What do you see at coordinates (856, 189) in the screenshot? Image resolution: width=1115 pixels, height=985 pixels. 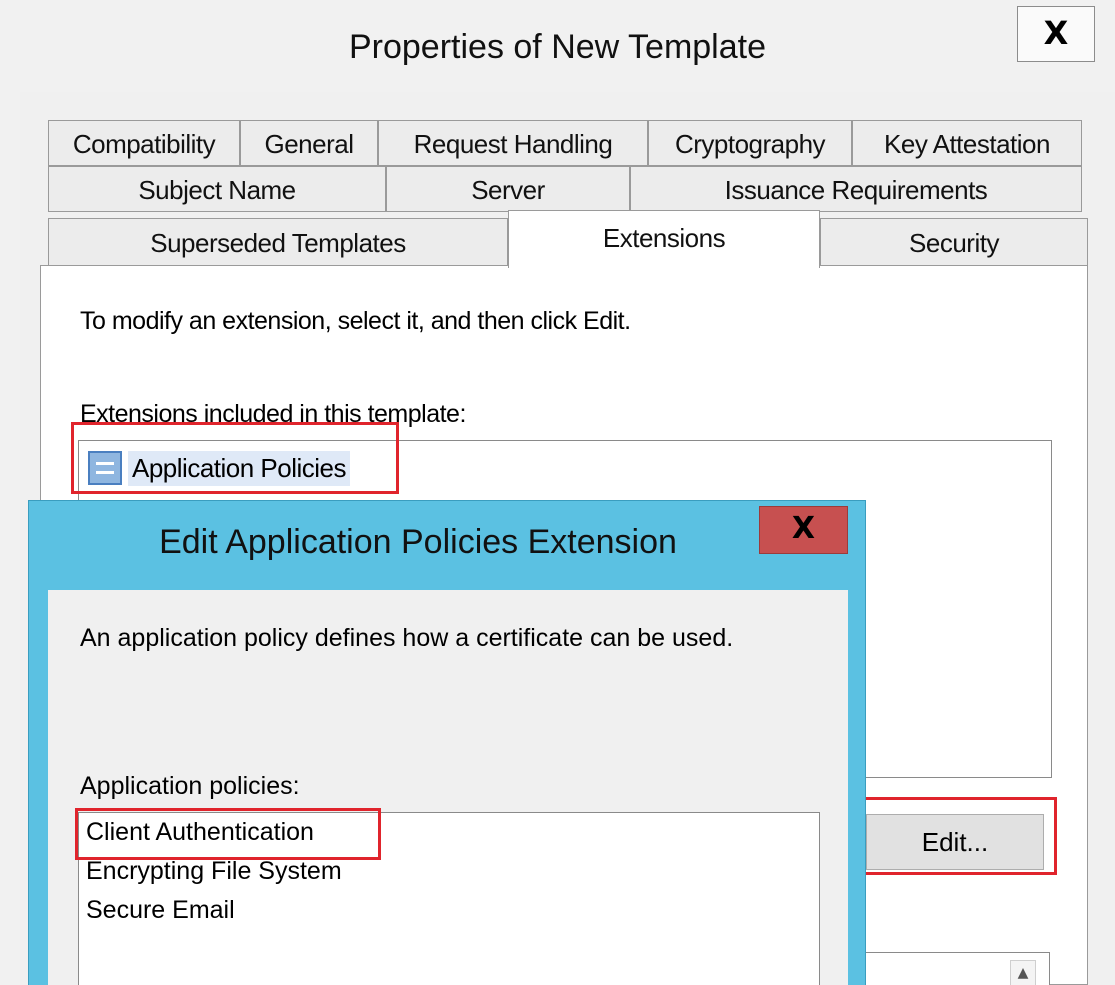 I see `tab-issuance-requirements: Issuance Requirements` at bounding box center [856, 189].